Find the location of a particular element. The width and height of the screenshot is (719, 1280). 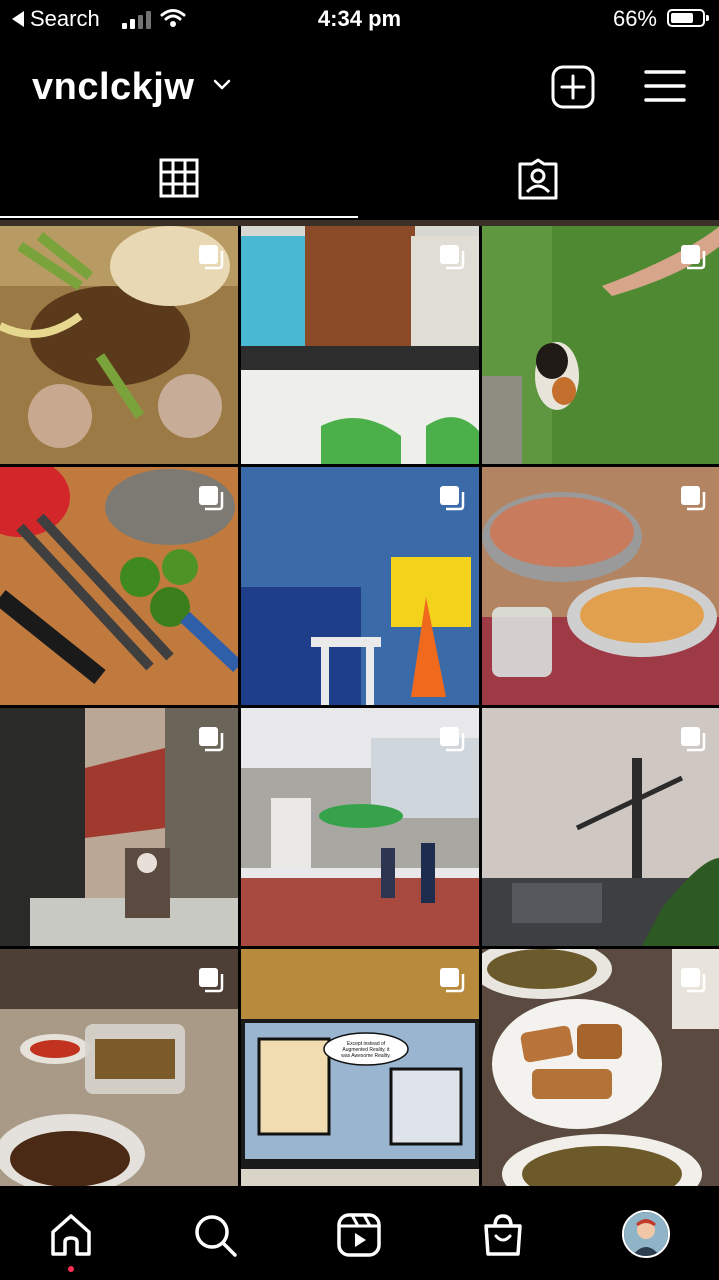

profile-tabs is located at coordinates (359, 179).